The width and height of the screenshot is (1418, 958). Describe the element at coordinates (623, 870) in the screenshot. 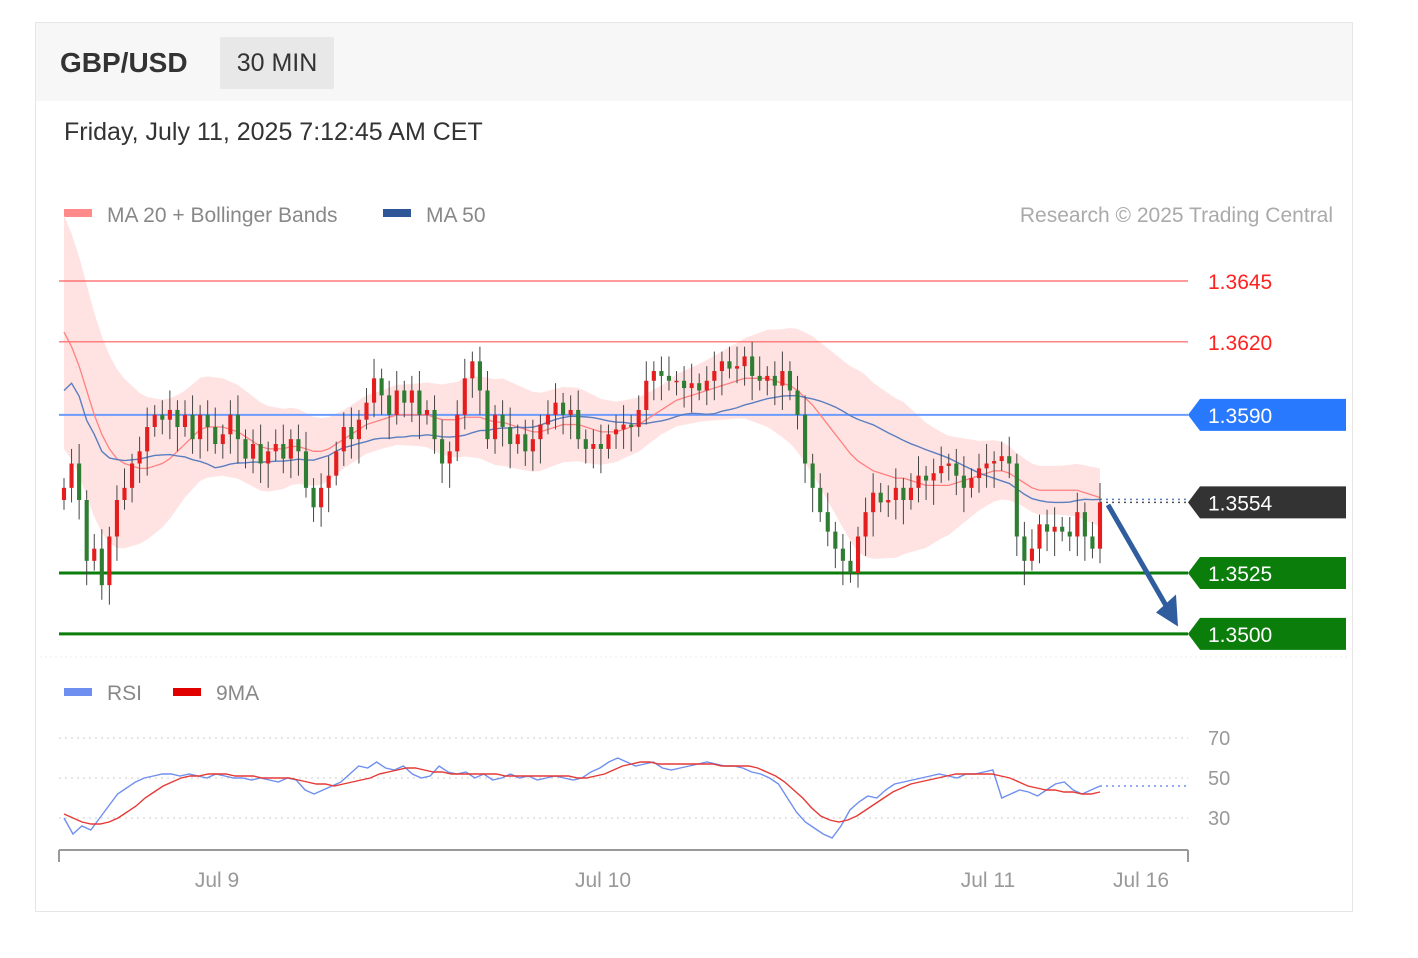

I see `x-axis: Jul 9 Jul 10 Jul 11 Jul 16` at that location.